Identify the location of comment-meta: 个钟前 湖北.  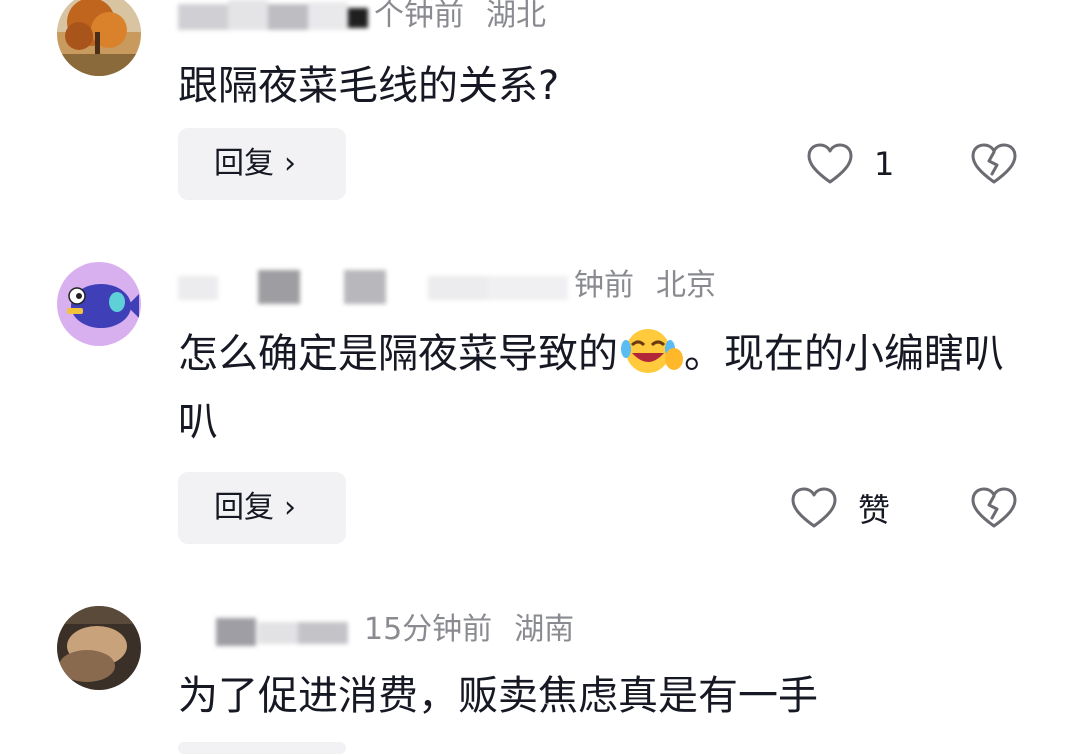
(362, 18).